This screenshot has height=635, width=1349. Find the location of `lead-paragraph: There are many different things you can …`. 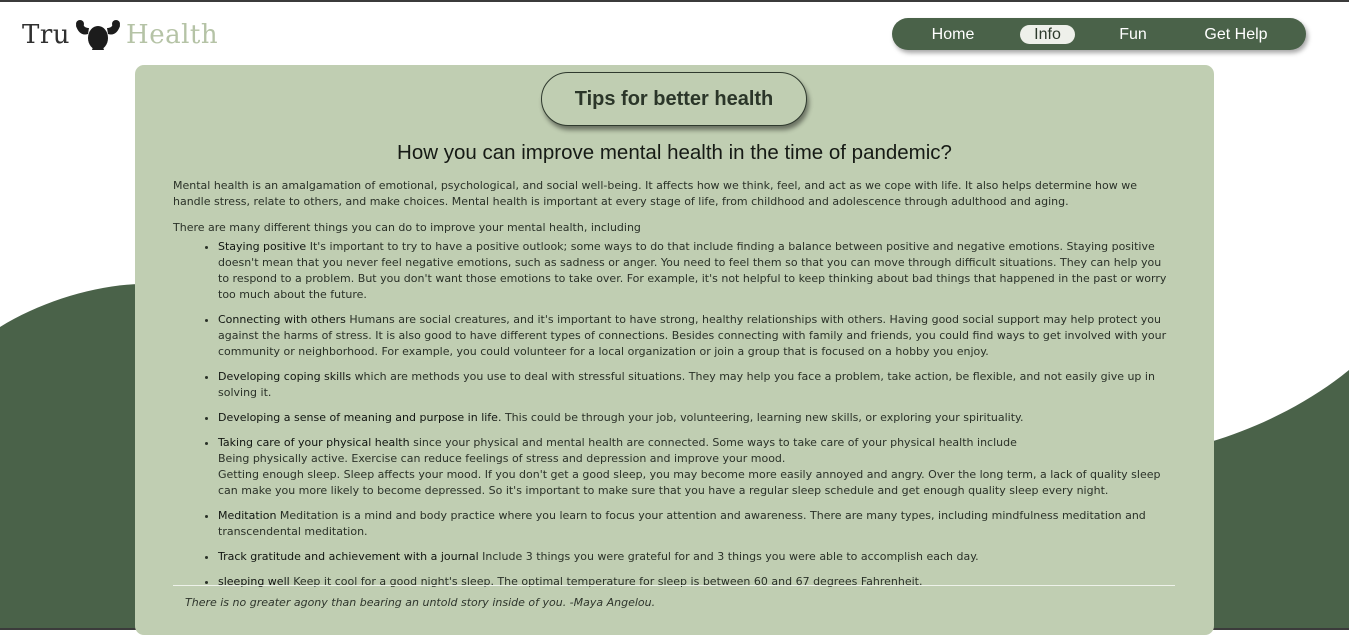

lead-paragraph: There are many different things you can … is located at coordinates (407, 227).